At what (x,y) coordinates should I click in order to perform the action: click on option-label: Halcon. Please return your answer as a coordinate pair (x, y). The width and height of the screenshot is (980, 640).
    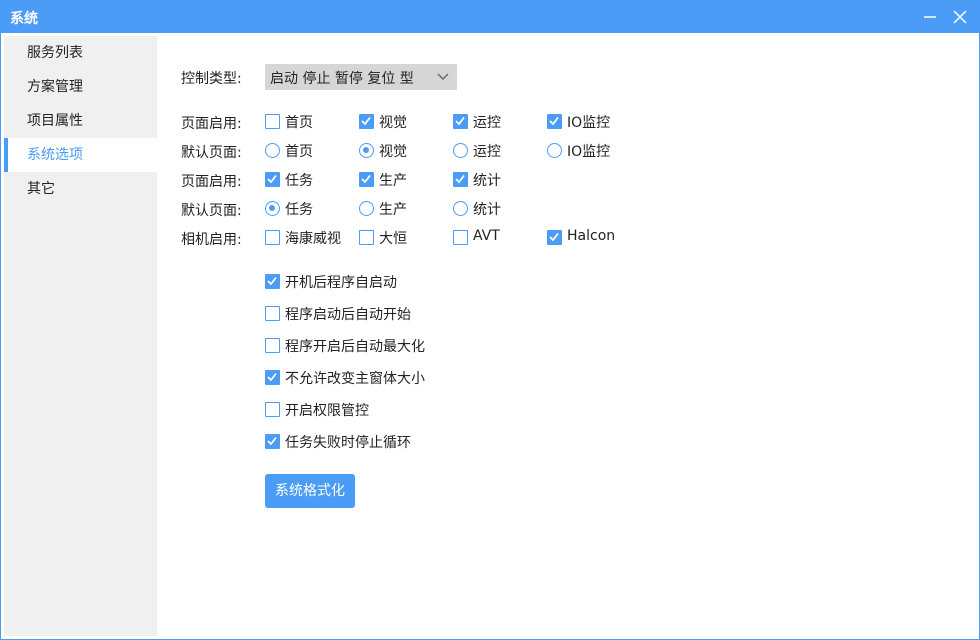
    Looking at the image, I should click on (591, 236).